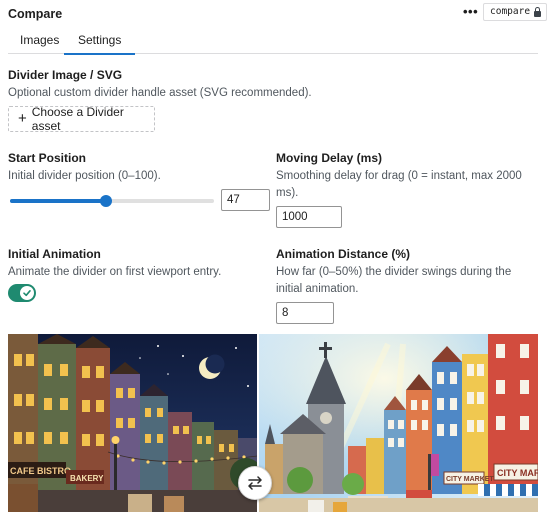 This screenshot has width=550, height=512. Describe the element at coordinates (343, 254) in the screenshot. I see `animation-distance-title: Animation Distance (%)` at that location.